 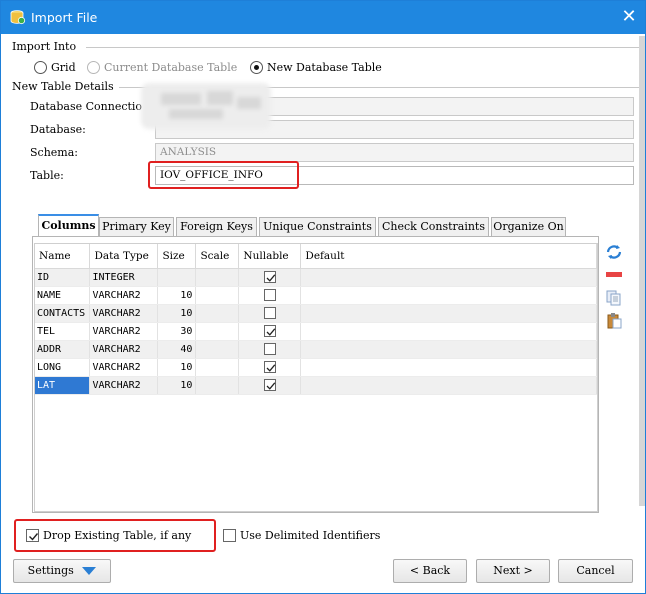 I want to click on header-data-type: Data Type, so click(x=124, y=256).